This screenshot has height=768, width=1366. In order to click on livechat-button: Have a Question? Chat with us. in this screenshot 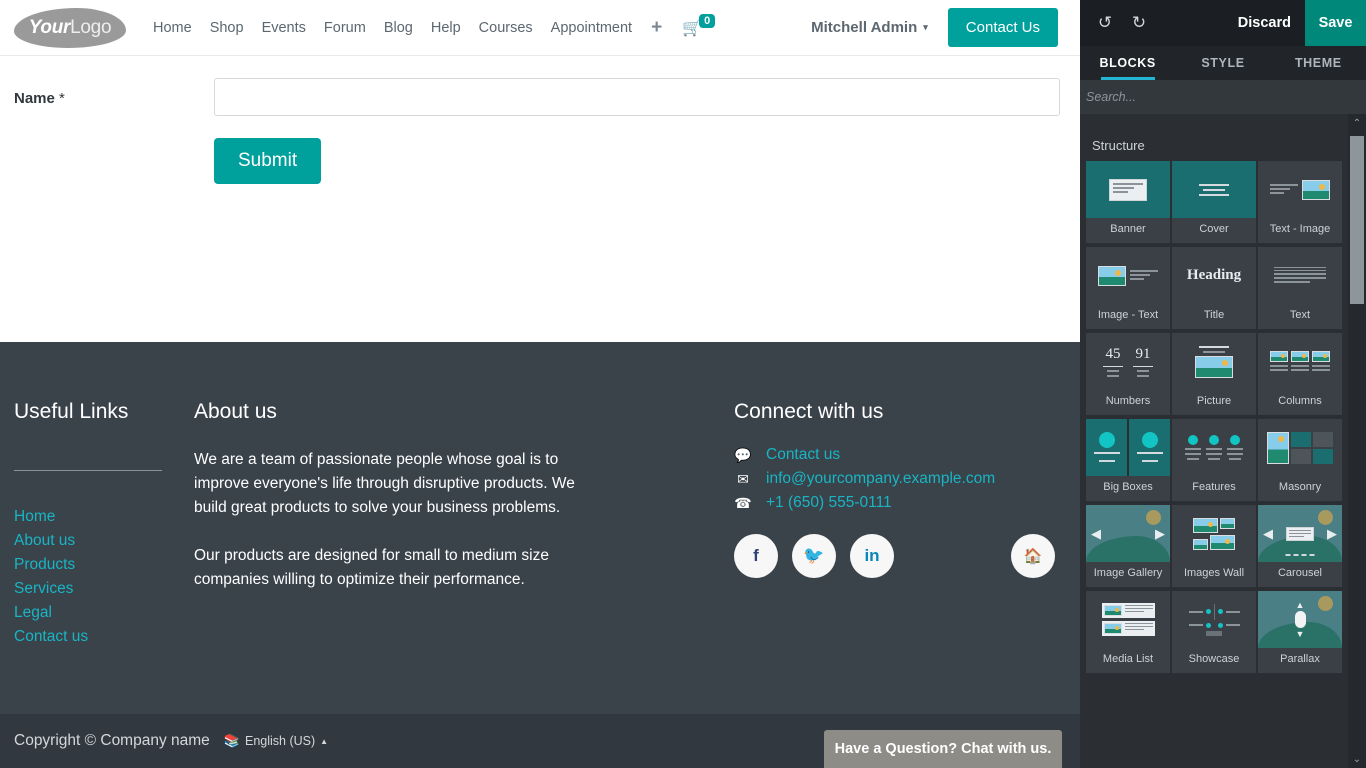, I will do `click(943, 749)`.